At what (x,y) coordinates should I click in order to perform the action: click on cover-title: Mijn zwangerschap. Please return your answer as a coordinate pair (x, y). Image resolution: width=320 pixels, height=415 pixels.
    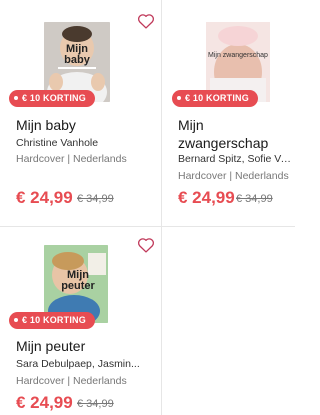
    Looking at the image, I should click on (238, 55).